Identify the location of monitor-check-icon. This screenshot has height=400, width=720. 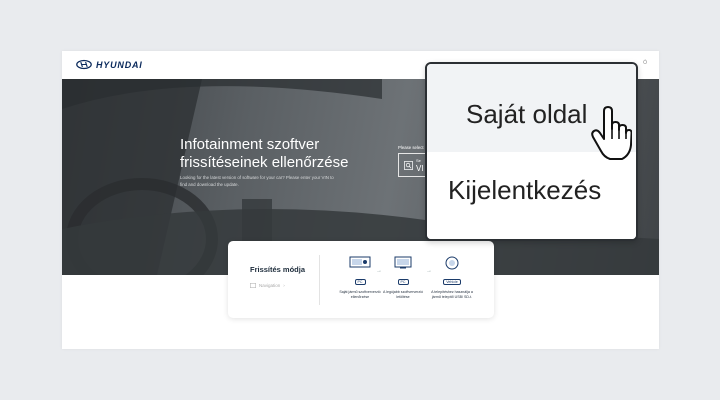
(360, 262).